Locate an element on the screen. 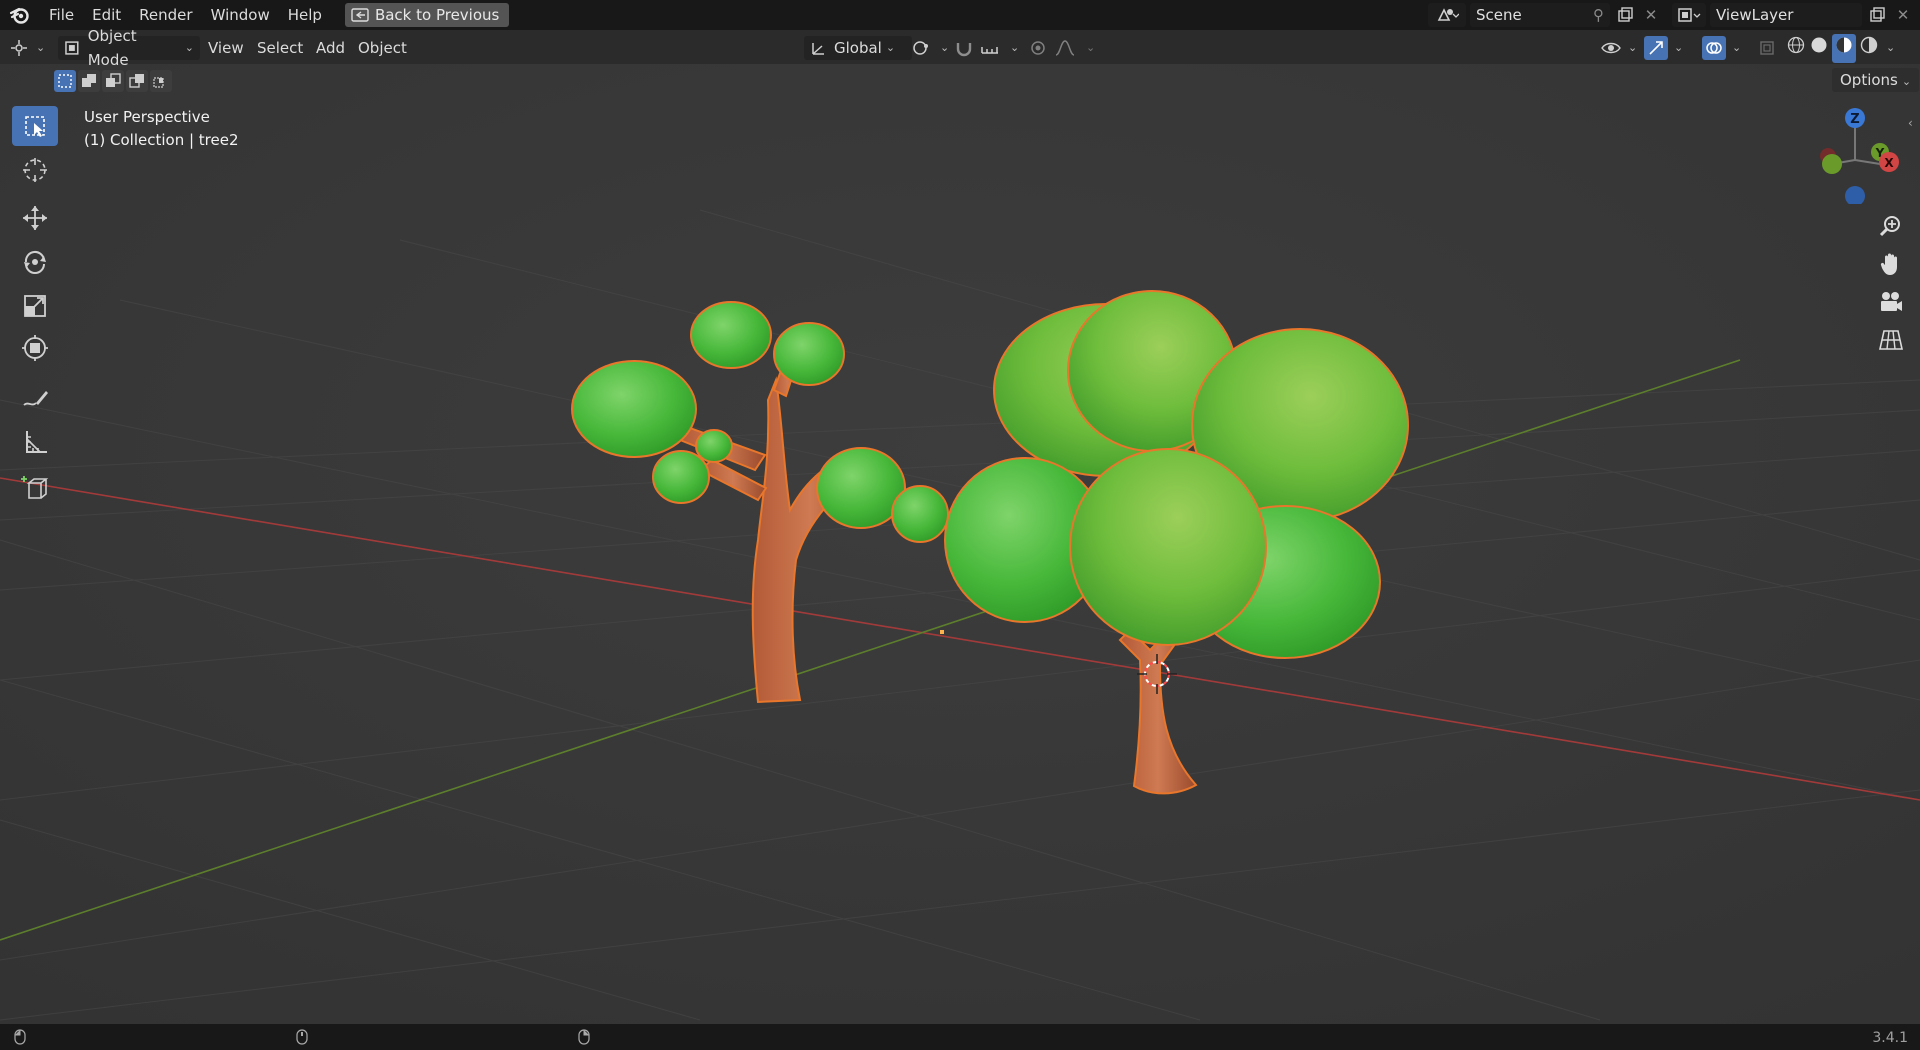 The image size is (1920, 1050). object-mode-dropdown: Object Mode ⌄ is located at coordinates (129, 48).